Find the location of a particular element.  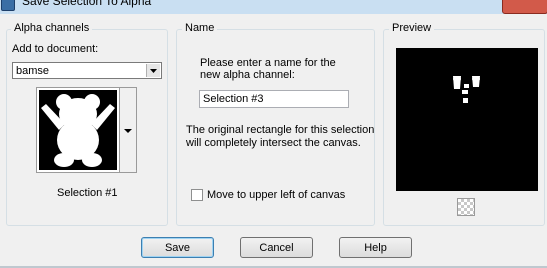

document-select: bamse is located at coordinates (87, 70).